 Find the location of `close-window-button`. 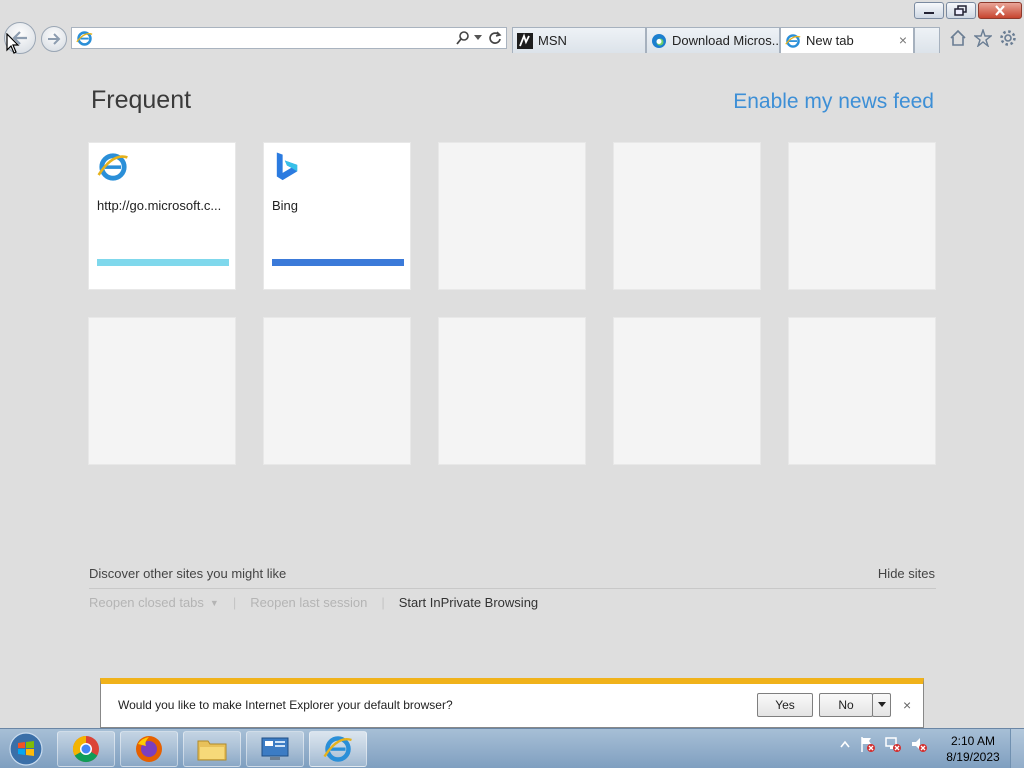

close-window-button is located at coordinates (1000, 10).